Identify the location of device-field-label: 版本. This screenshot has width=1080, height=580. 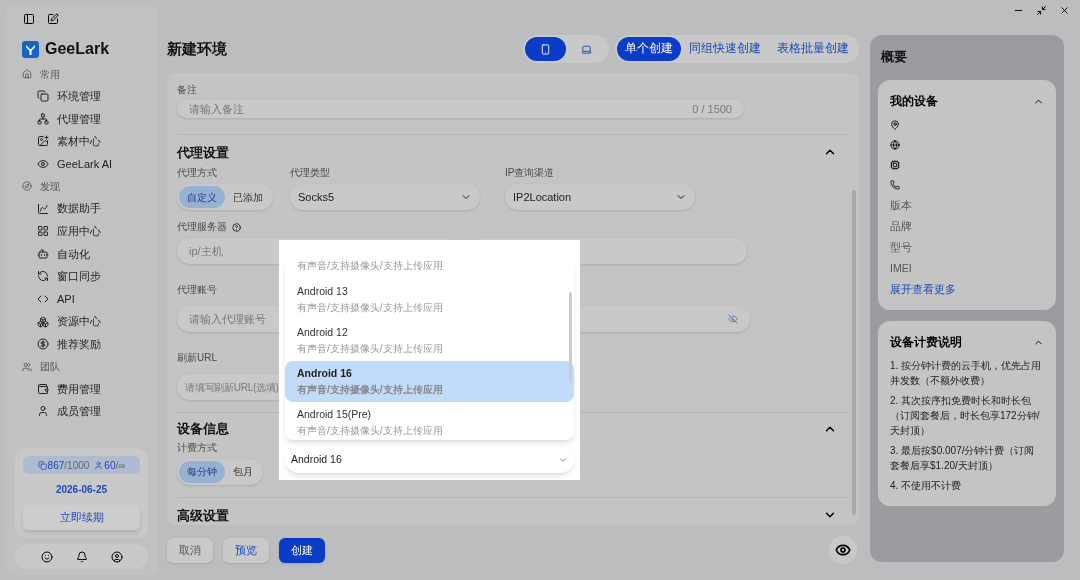
(901, 205).